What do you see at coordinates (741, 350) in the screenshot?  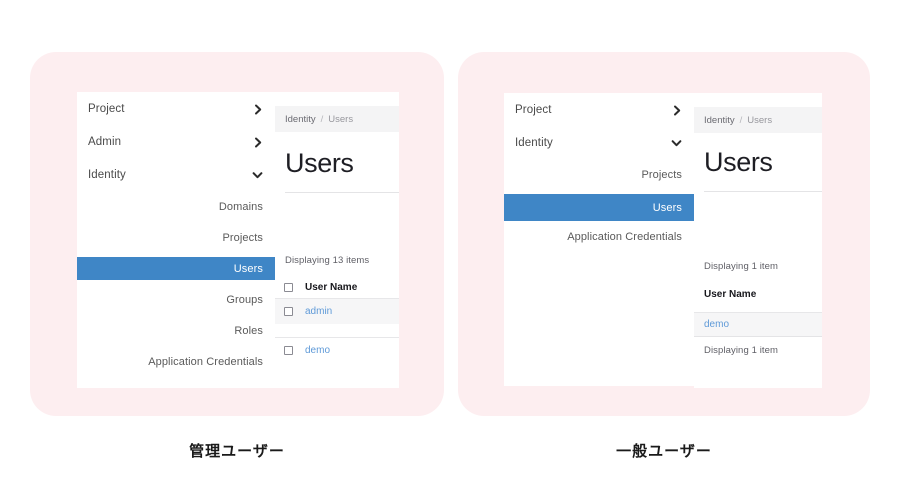 I see `displaying-count-bottom: Displaying 1 item` at bounding box center [741, 350].